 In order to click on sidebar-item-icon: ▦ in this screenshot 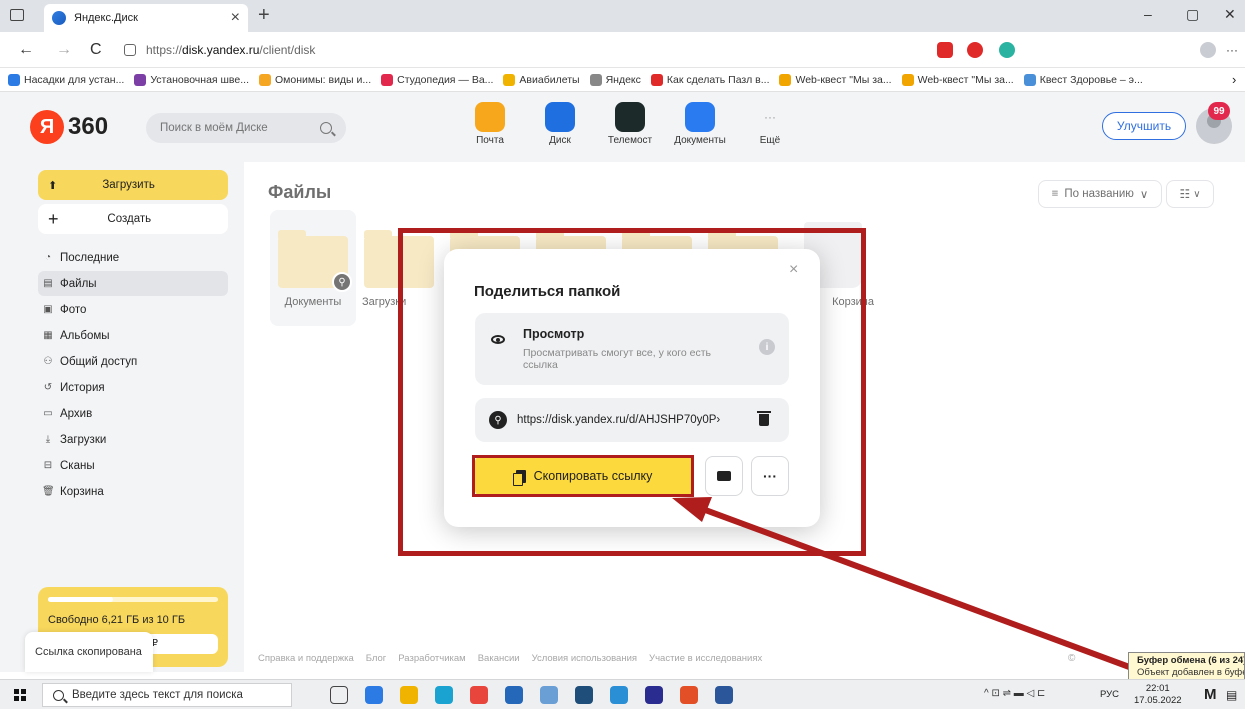, I will do `click(48, 335)`.